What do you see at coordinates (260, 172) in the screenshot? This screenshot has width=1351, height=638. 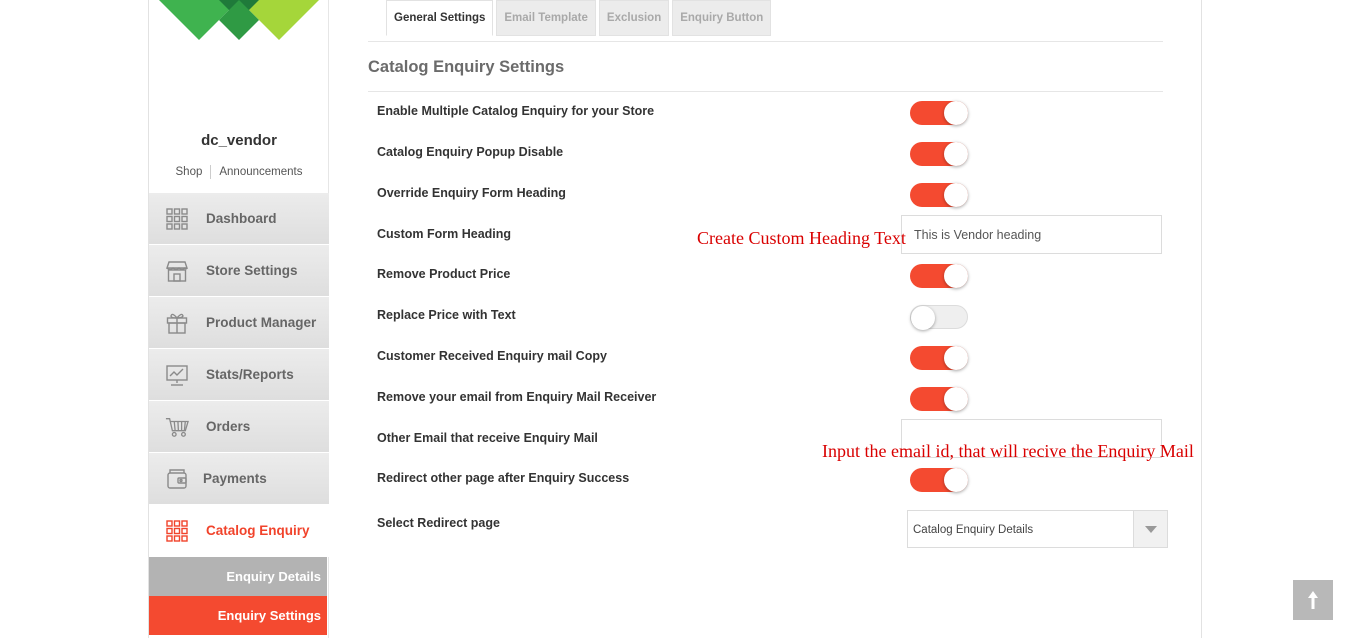 I see `announcements-link: Announcements` at bounding box center [260, 172].